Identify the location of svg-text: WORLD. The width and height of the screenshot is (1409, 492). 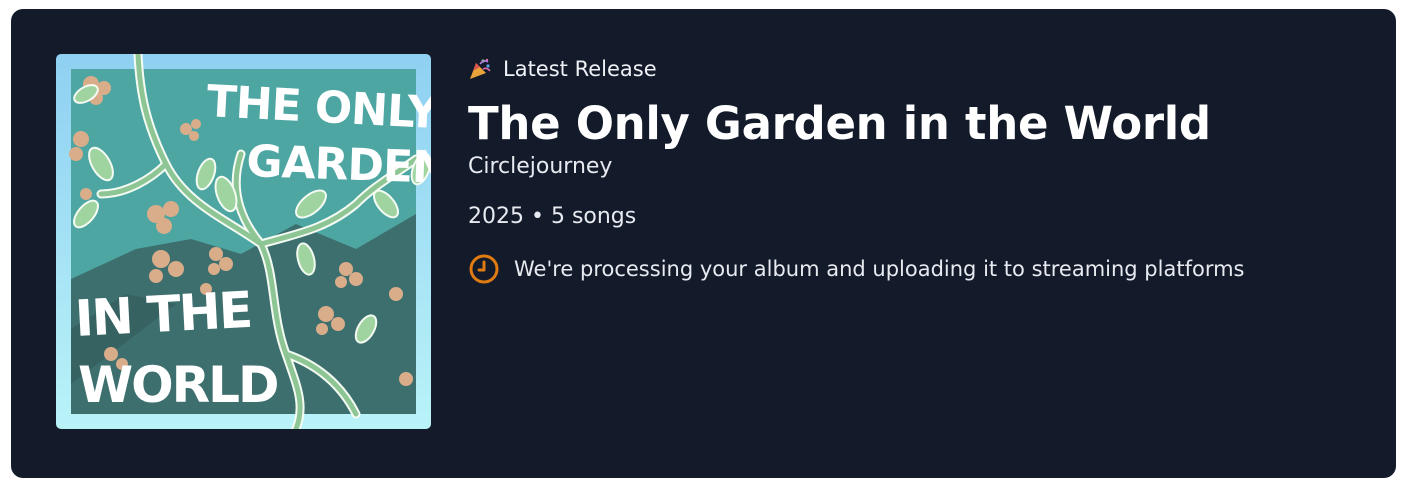
(178, 385).